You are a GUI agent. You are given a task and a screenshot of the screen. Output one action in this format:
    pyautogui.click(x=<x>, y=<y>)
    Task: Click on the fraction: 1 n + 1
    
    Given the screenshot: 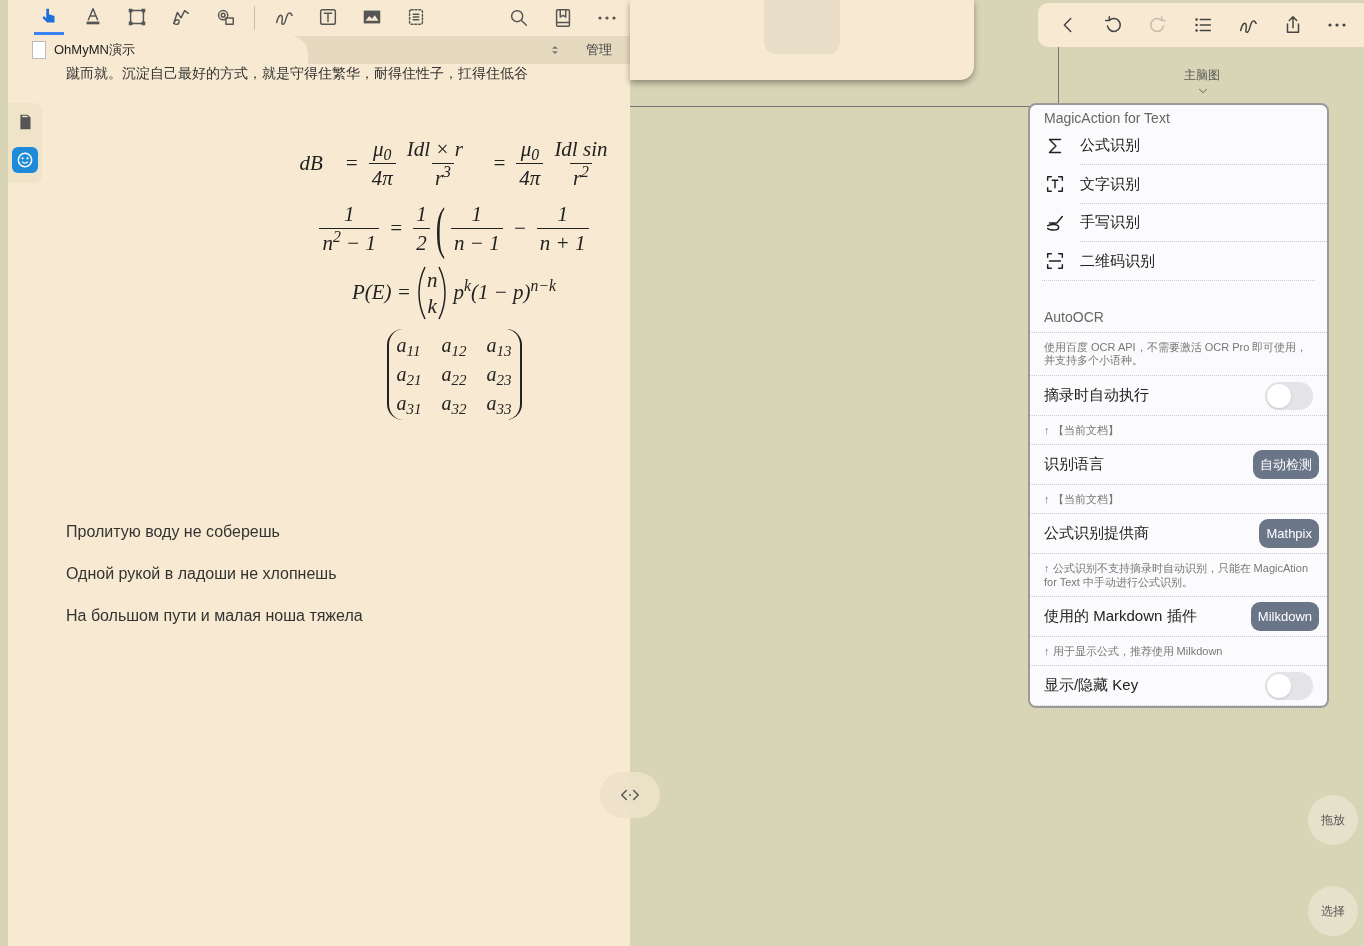 What is the action you would take?
    pyautogui.click(x=562, y=228)
    